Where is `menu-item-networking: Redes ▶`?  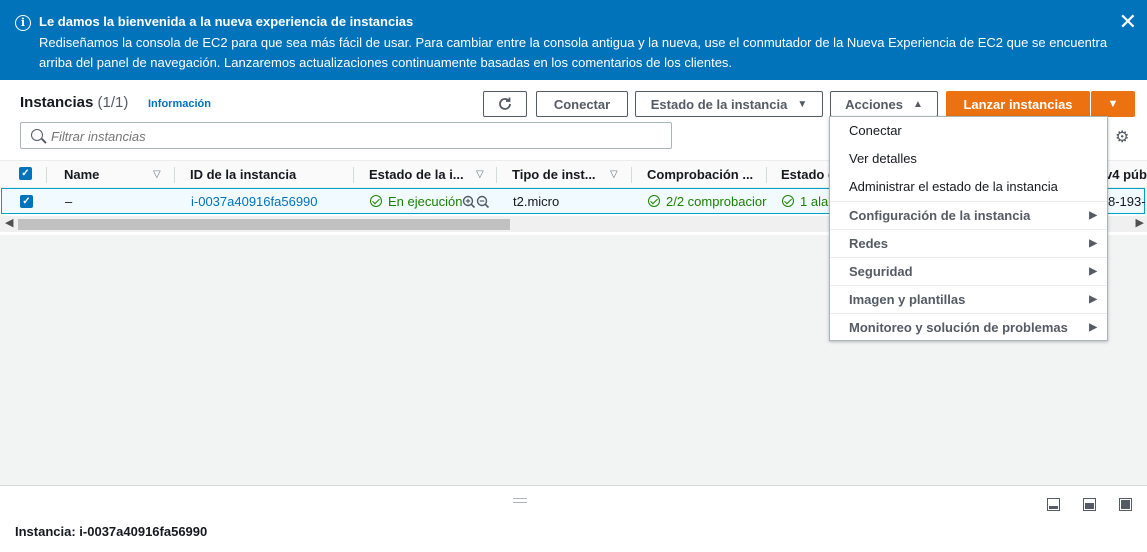
menu-item-networking: Redes ▶ is located at coordinates (968, 243).